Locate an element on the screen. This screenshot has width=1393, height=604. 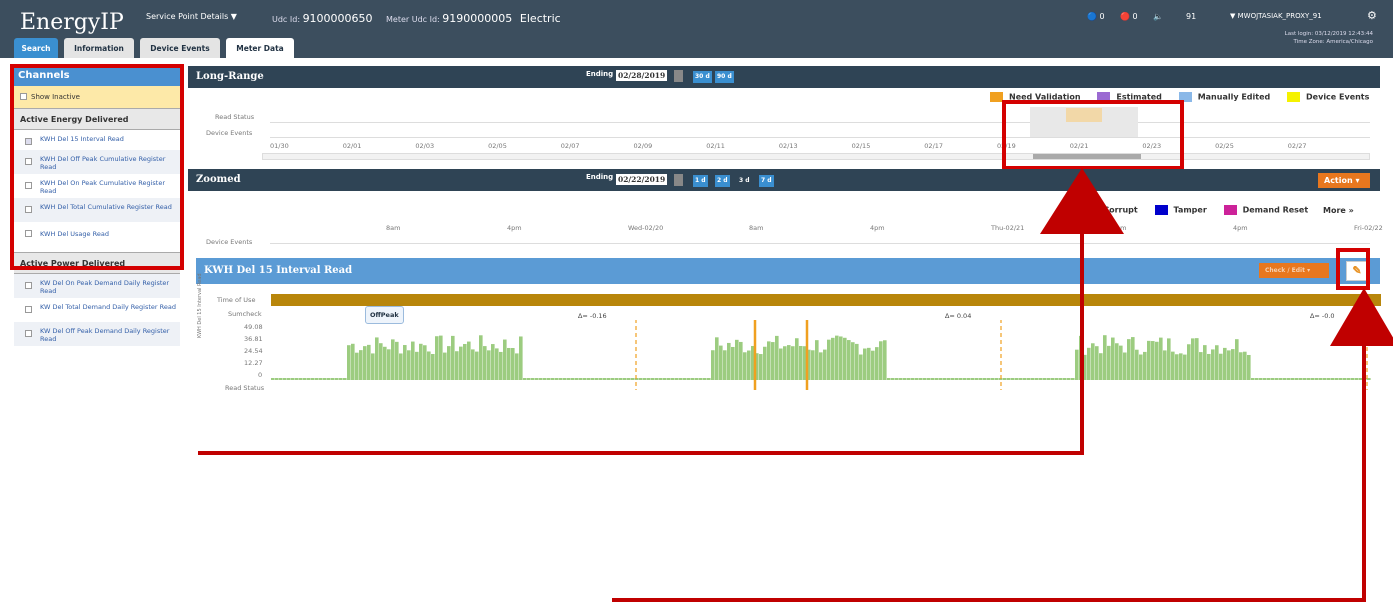
more-link: More » is located at coordinates (1338, 210).